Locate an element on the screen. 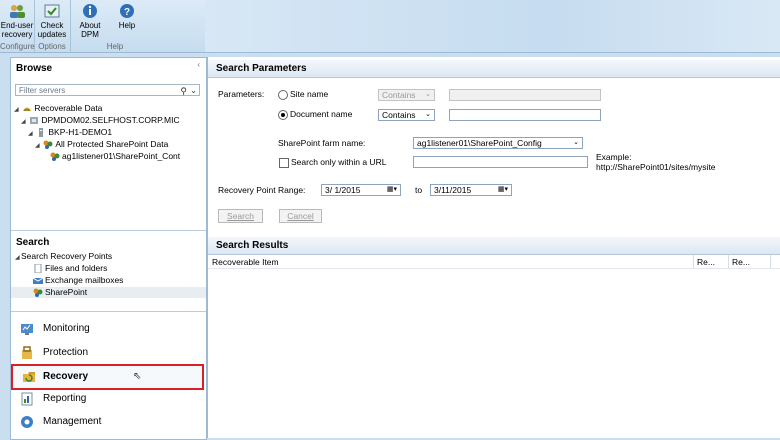  nav-protection: Protection is located at coordinates (108, 353).